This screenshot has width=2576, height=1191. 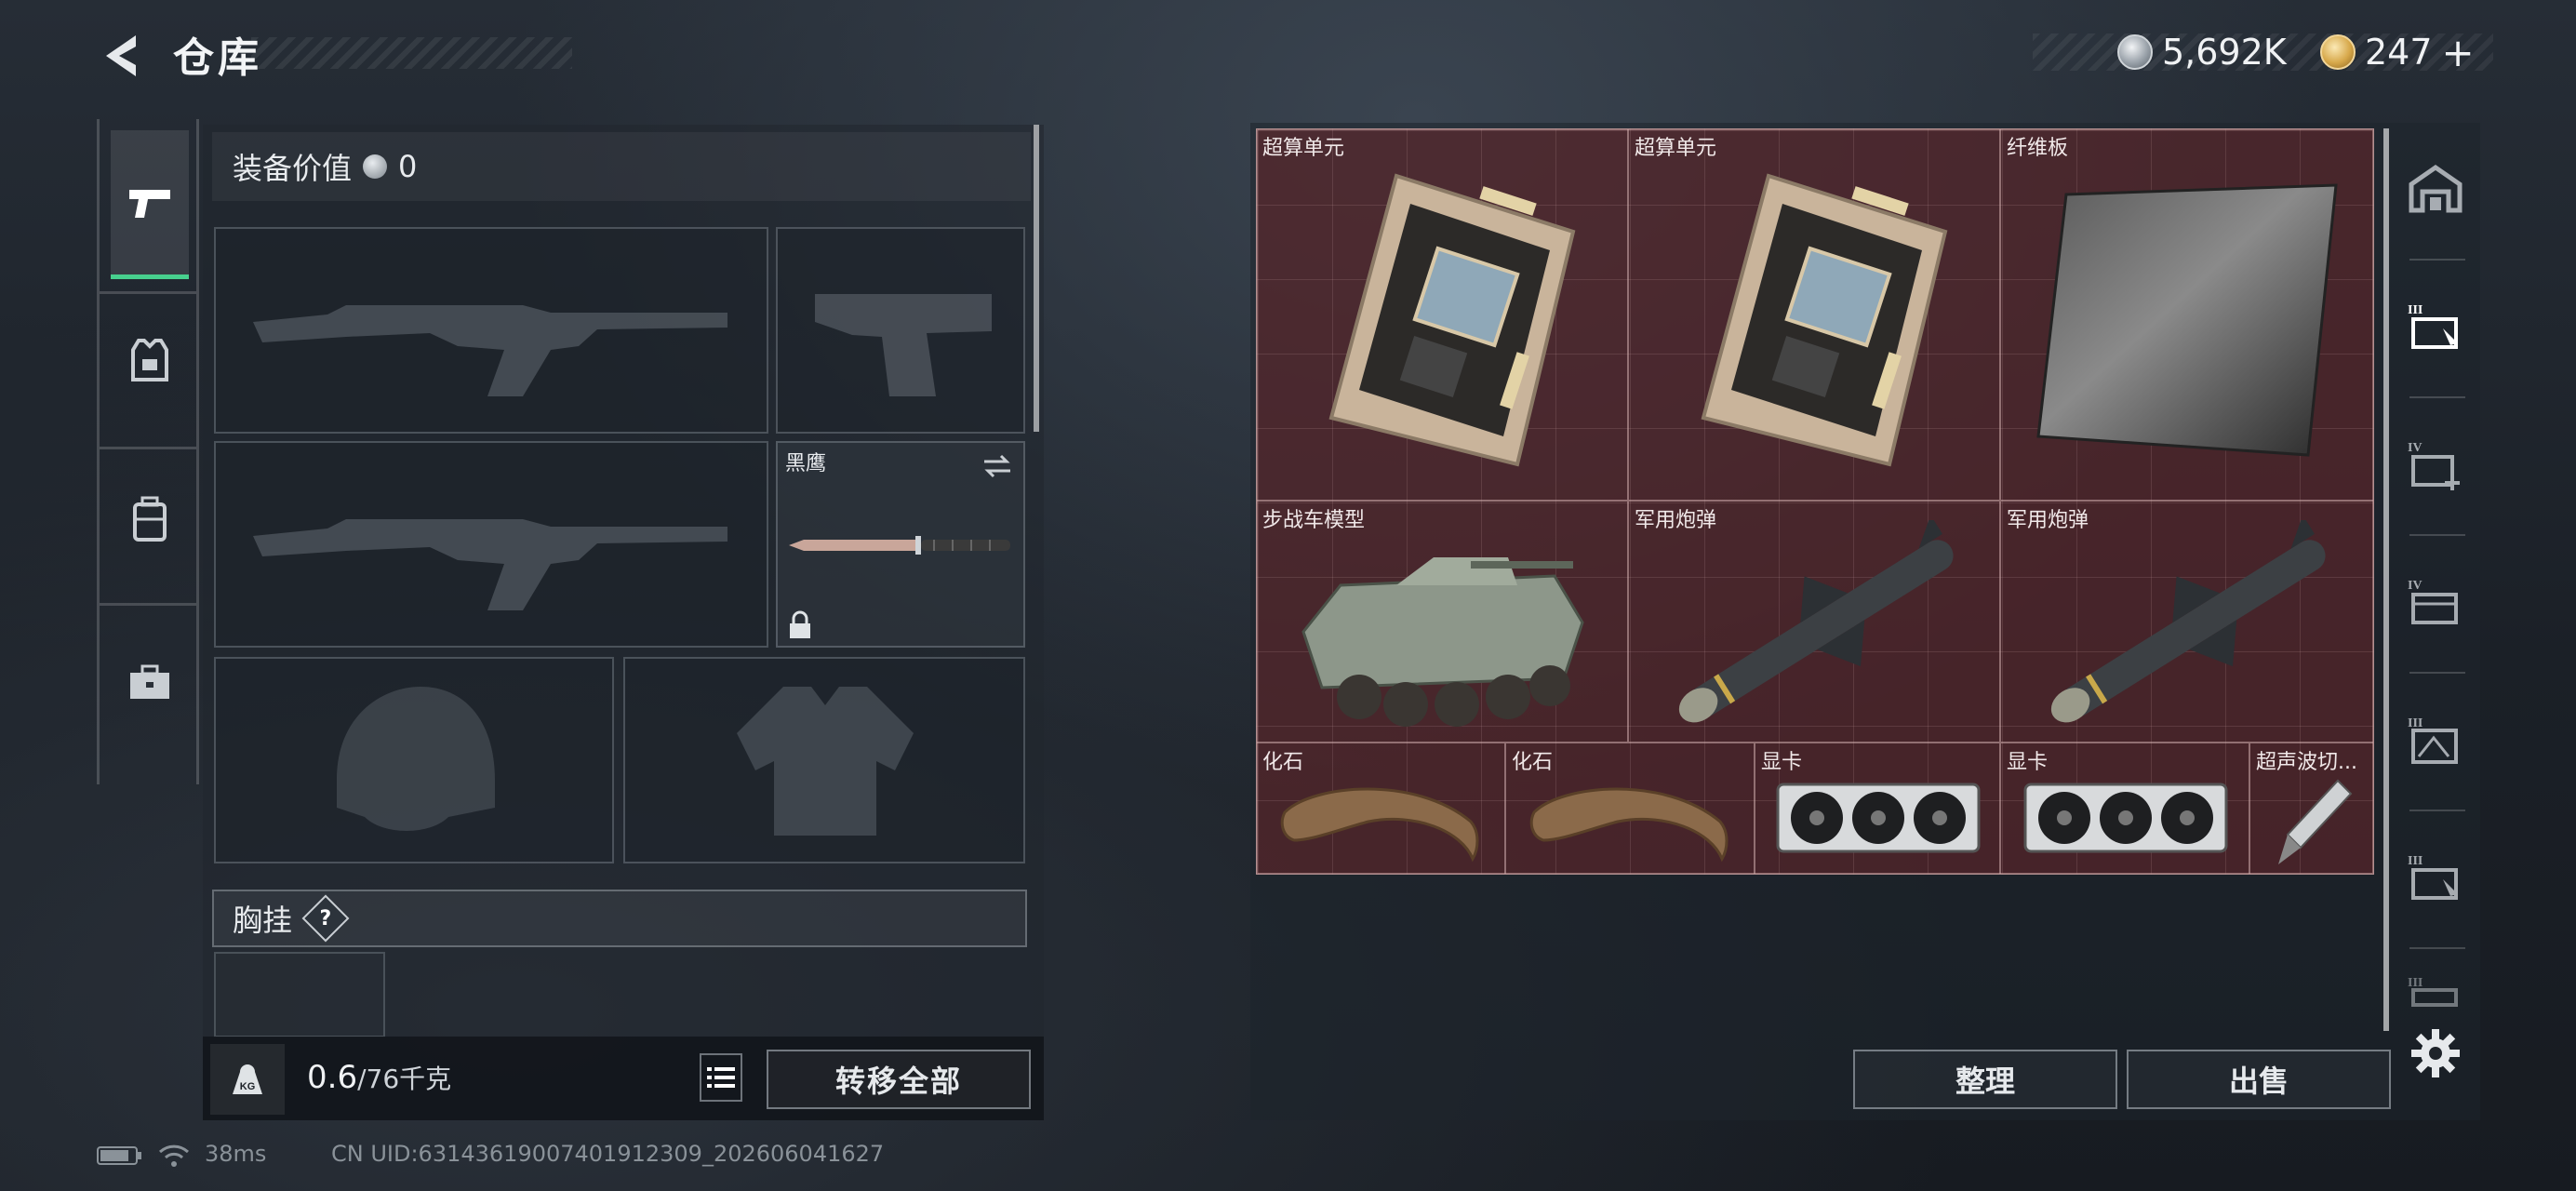 What do you see at coordinates (332, 1077) in the screenshot?
I see `weight-current: 0.6` at bounding box center [332, 1077].